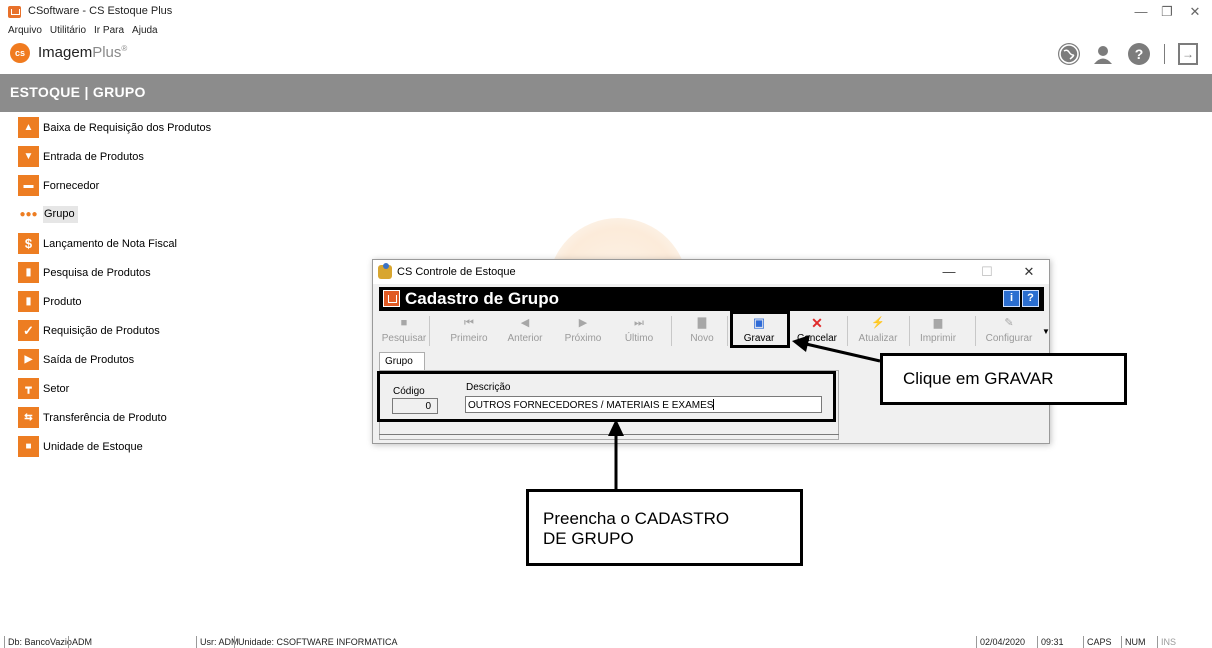 The width and height of the screenshot is (1212, 648). Describe the element at coordinates (80, 642) in the screenshot. I see `status-user-short: ADM` at that location.